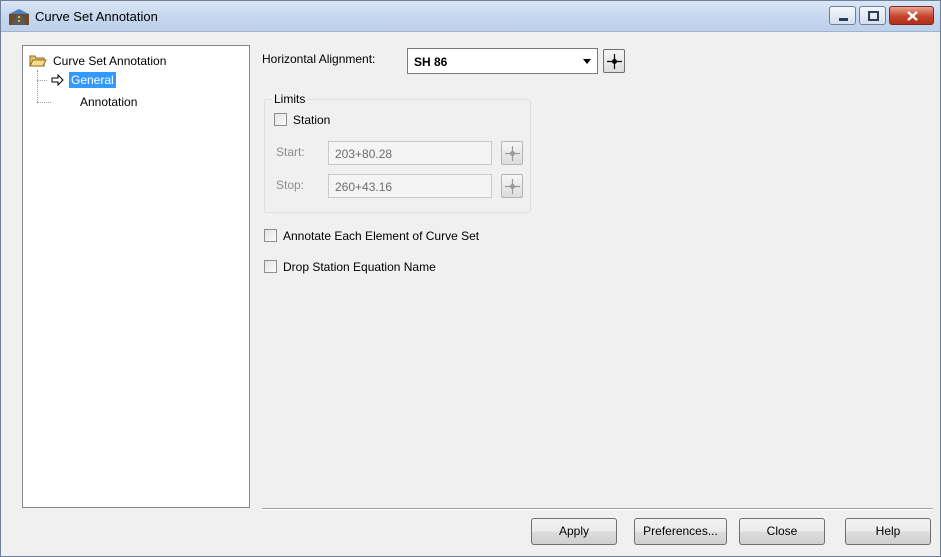  What do you see at coordinates (270, 235) in the screenshot?
I see `annotate-each-element-checkbox` at bounding box center [270, 235].